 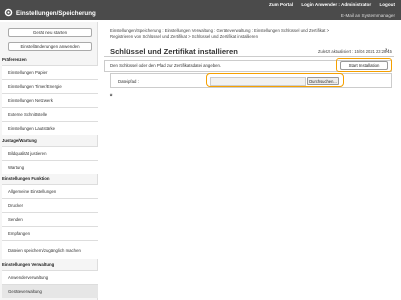 I want to click on logout-link: Logout, so click(x=387, y=4).